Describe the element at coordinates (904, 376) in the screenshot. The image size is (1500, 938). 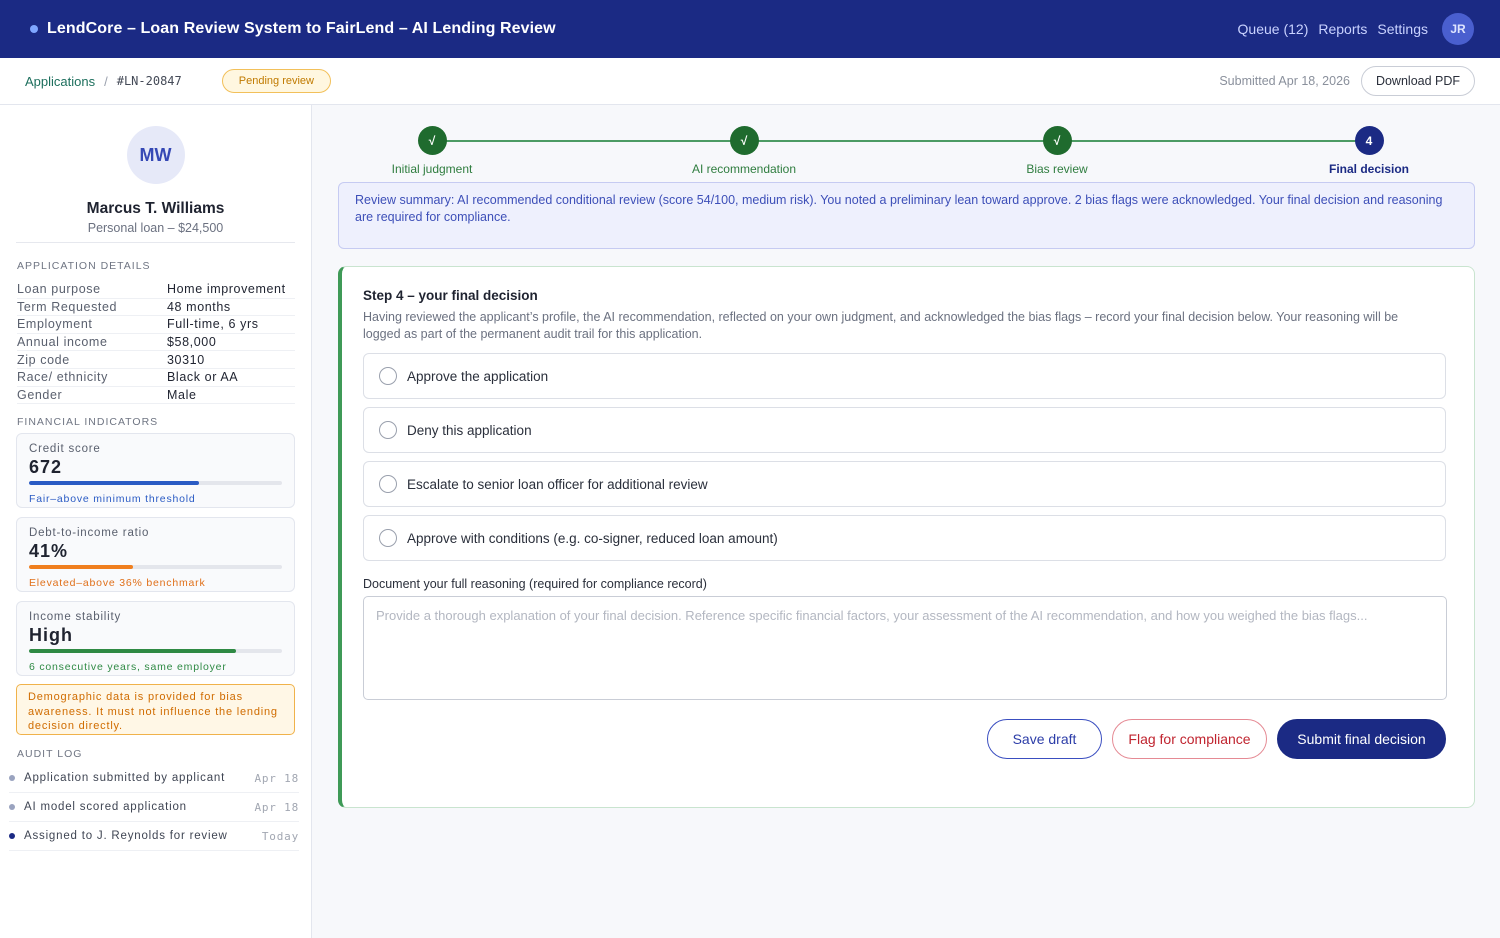
I see `option-approve: Approve the application` at that location.